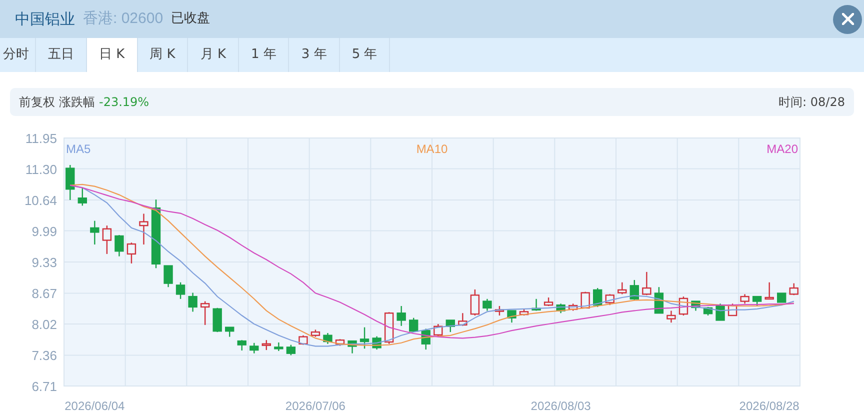 The image size is (864, 415). Describe the element at coordinates (44, 356) in the screenshot. I see `y-axis-label: 7.36` at that location.